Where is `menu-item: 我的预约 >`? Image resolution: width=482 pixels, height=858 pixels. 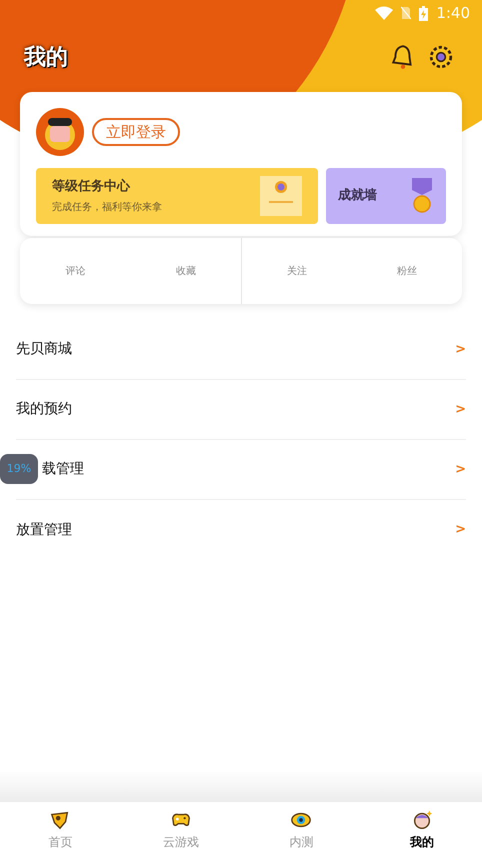 menu-item: 我的预约 > is located at coordinates (241, 410).